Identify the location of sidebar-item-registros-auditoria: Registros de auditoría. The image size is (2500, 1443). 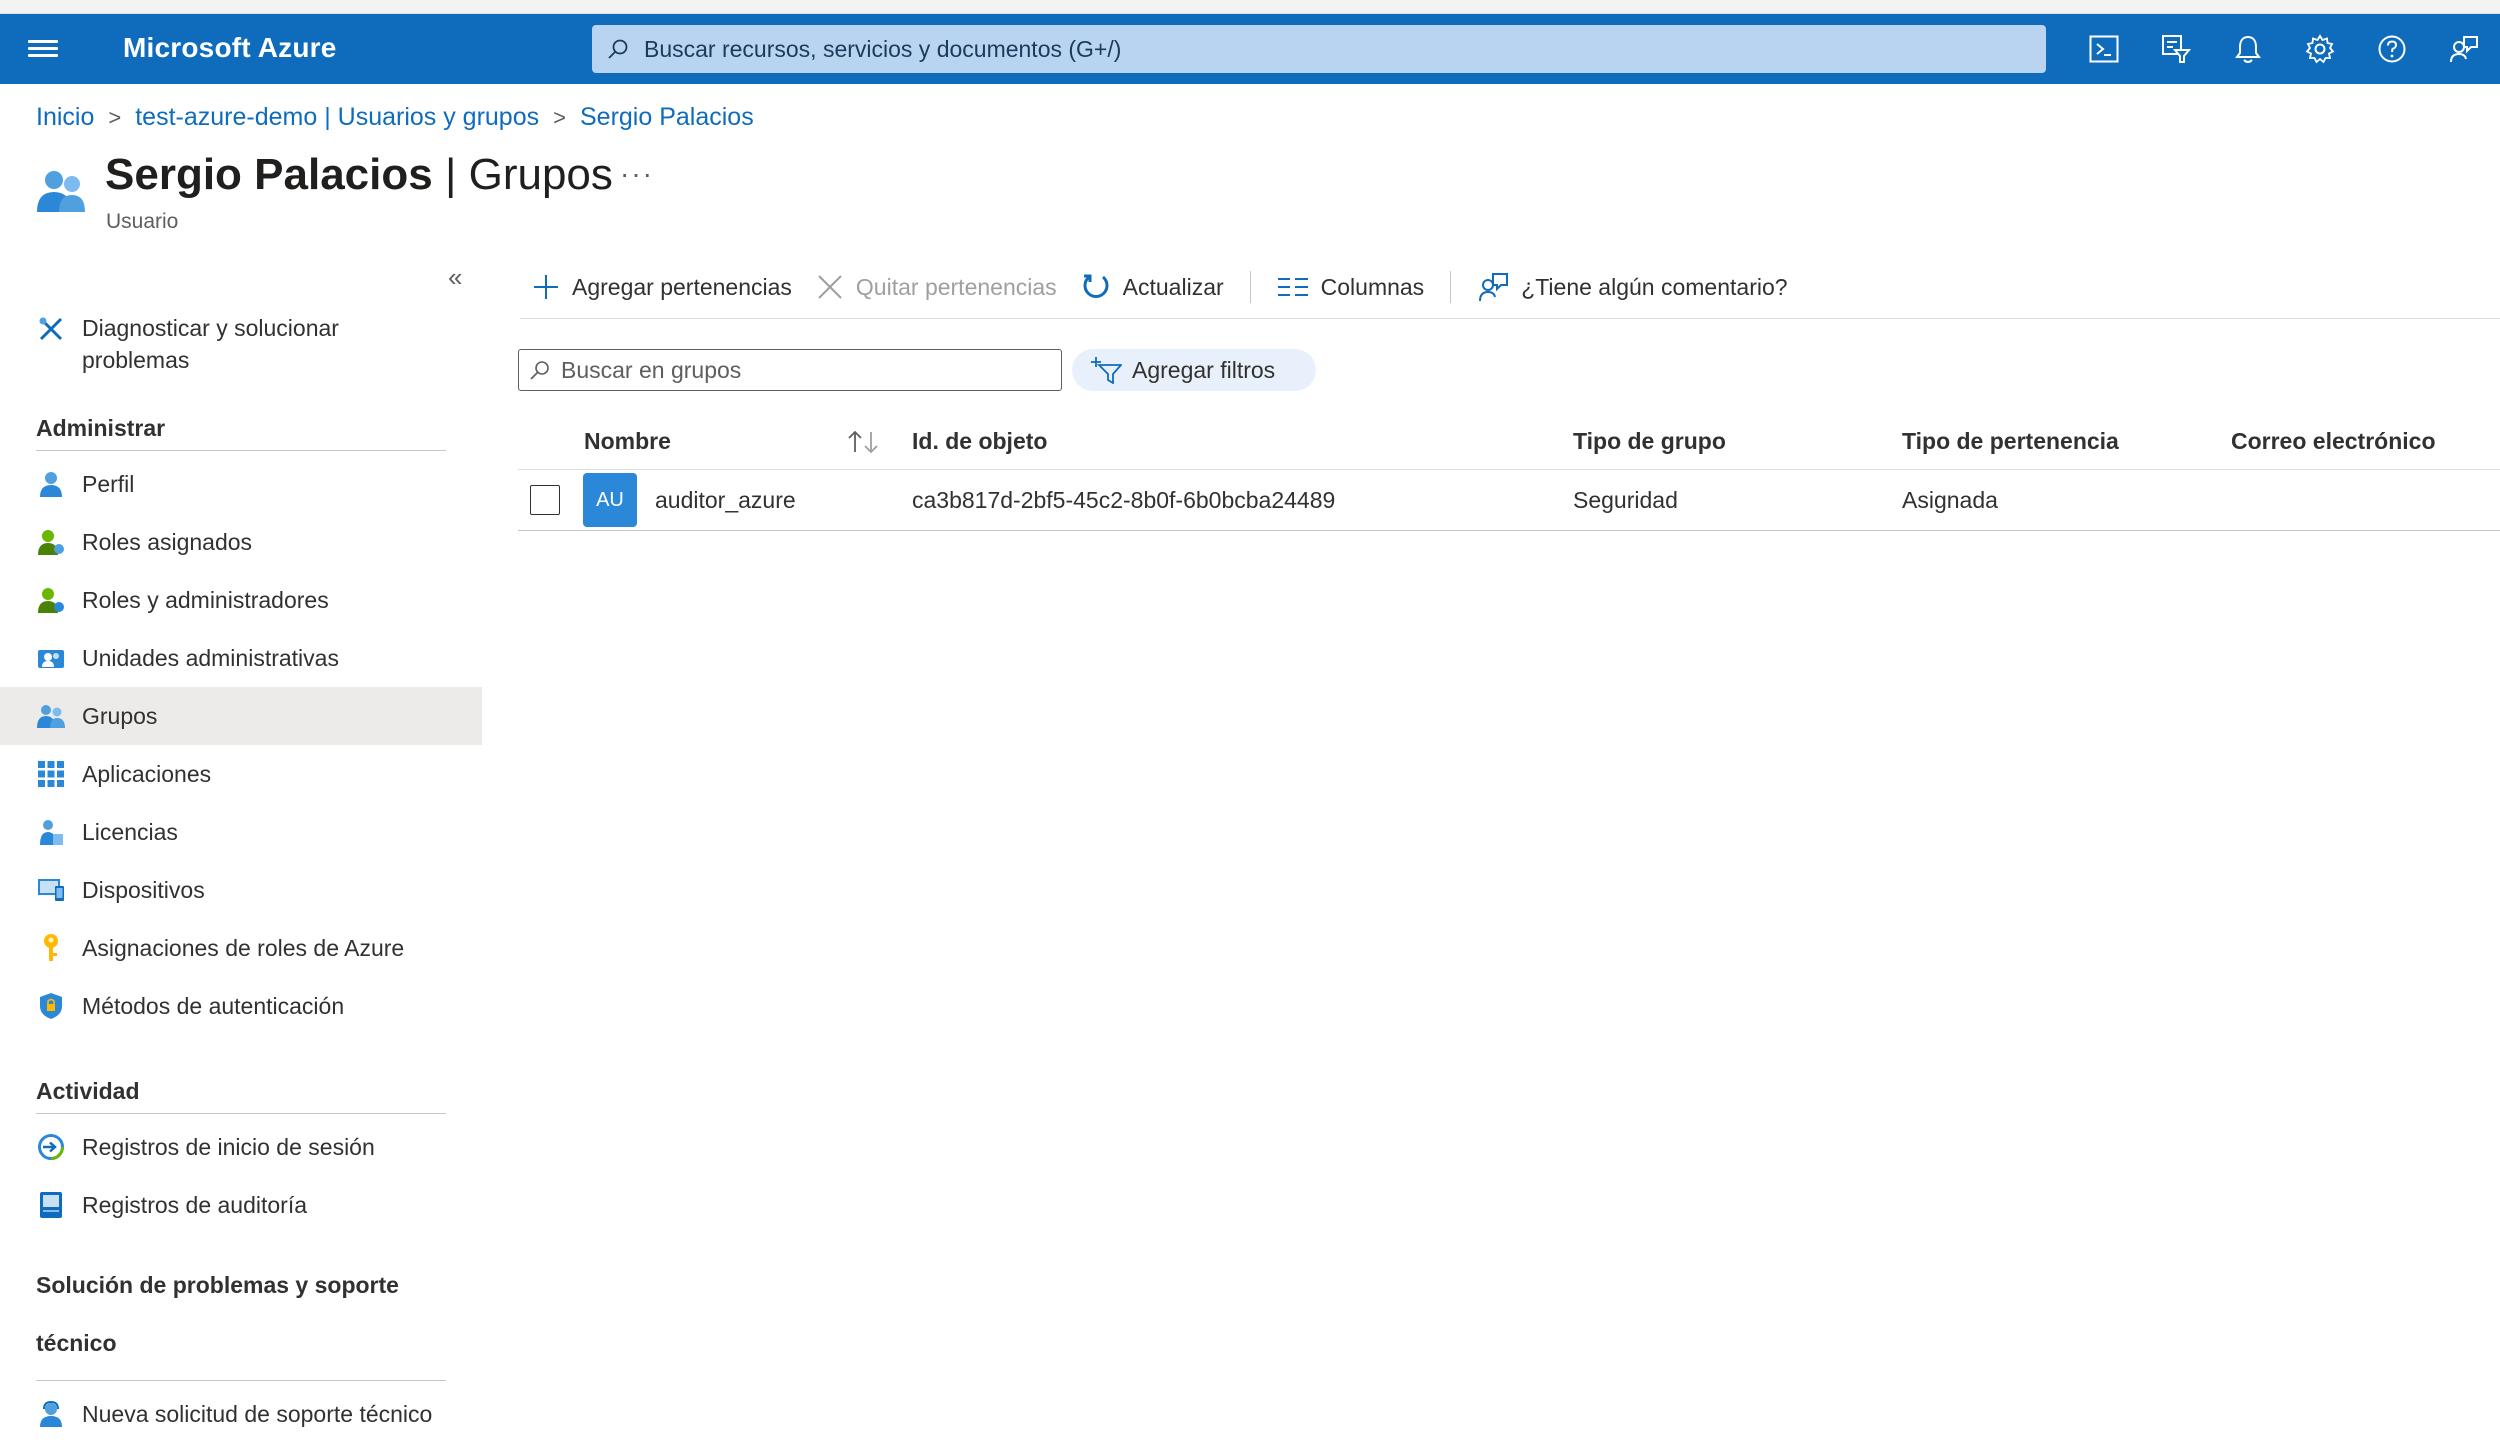
(241, 1205).